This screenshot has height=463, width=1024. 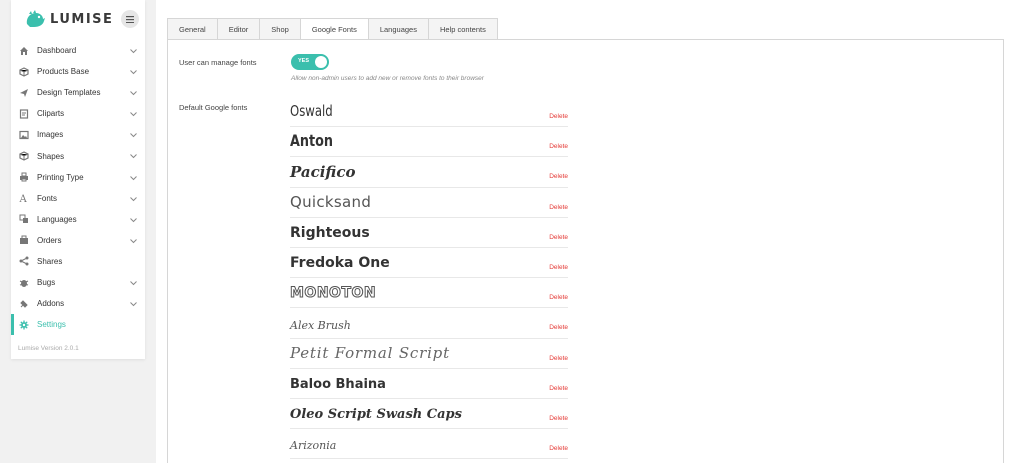 What do you see at coordinates (24, 261) in the screenshot?
I see `share-icon` at bounding box center [24, 261].